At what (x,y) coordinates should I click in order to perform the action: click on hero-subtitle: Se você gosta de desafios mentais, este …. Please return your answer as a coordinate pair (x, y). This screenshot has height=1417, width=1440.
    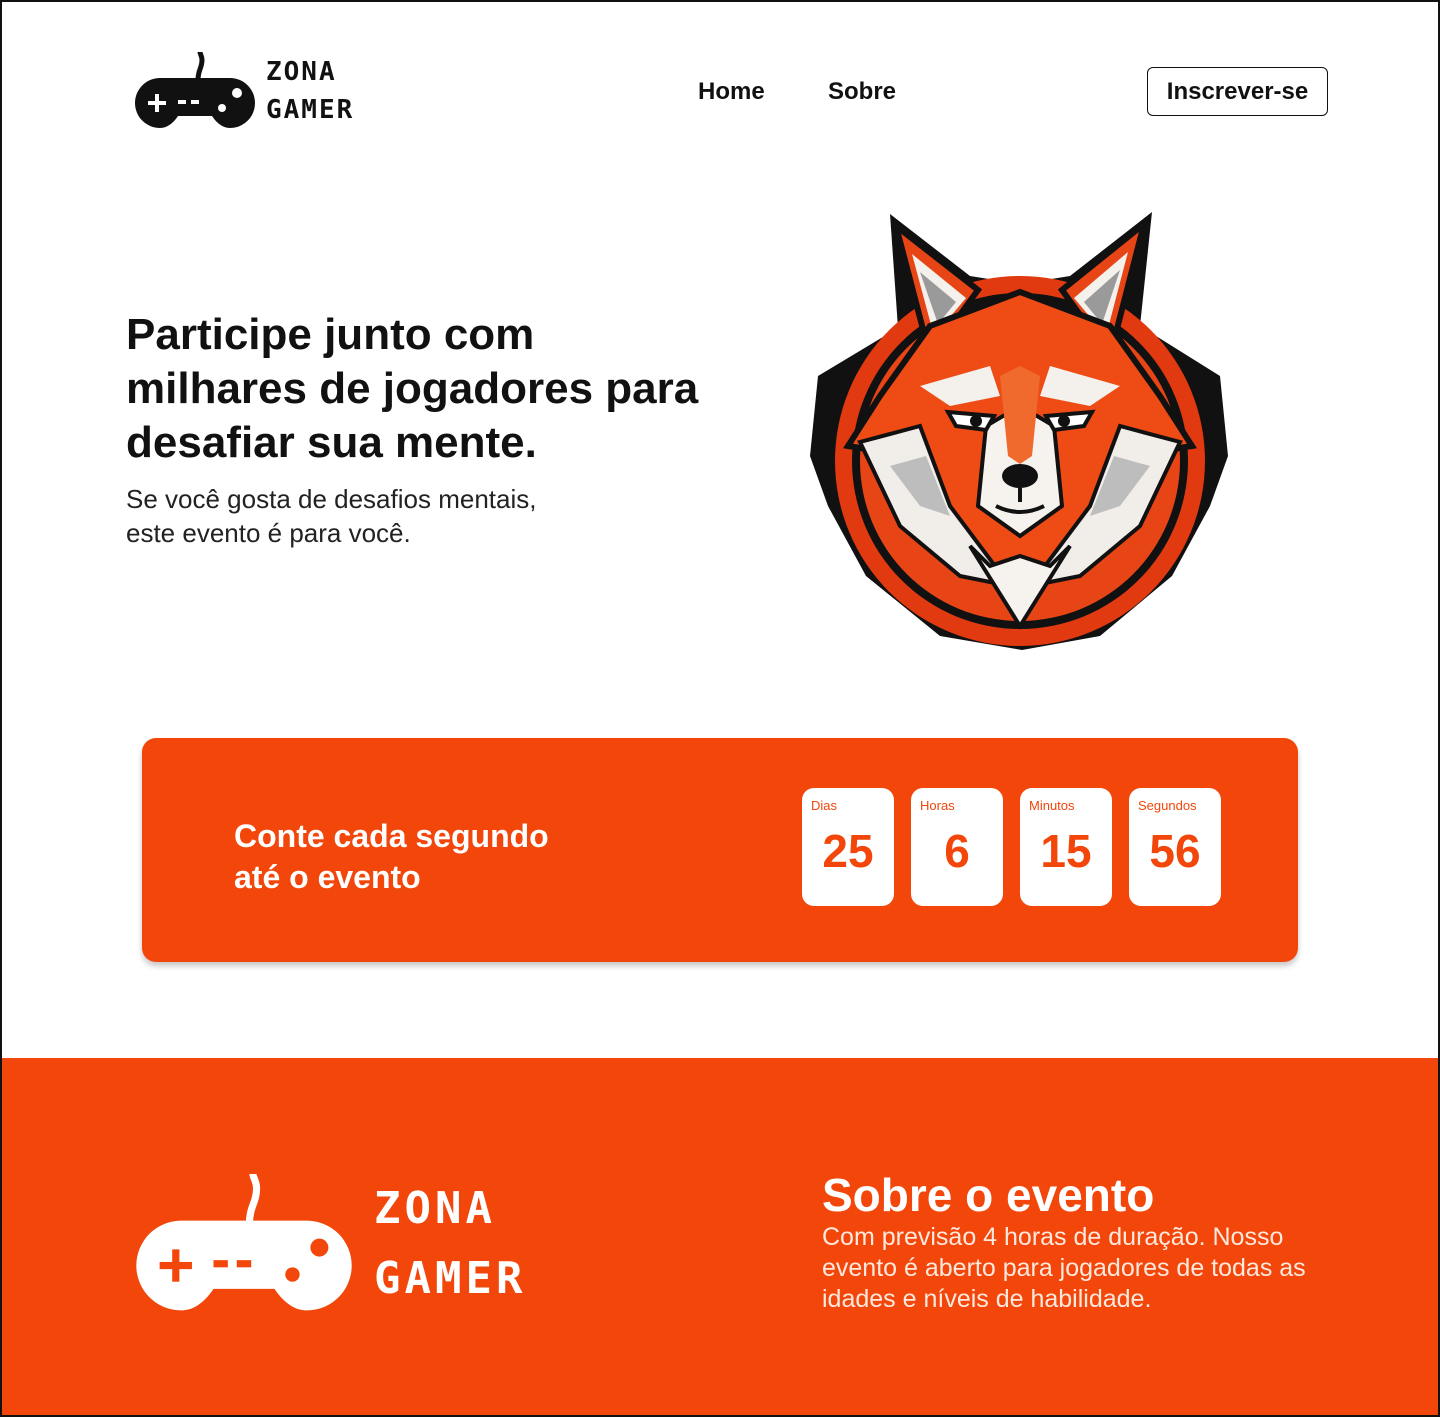
    Looking at the image, I should click on (331, 516).